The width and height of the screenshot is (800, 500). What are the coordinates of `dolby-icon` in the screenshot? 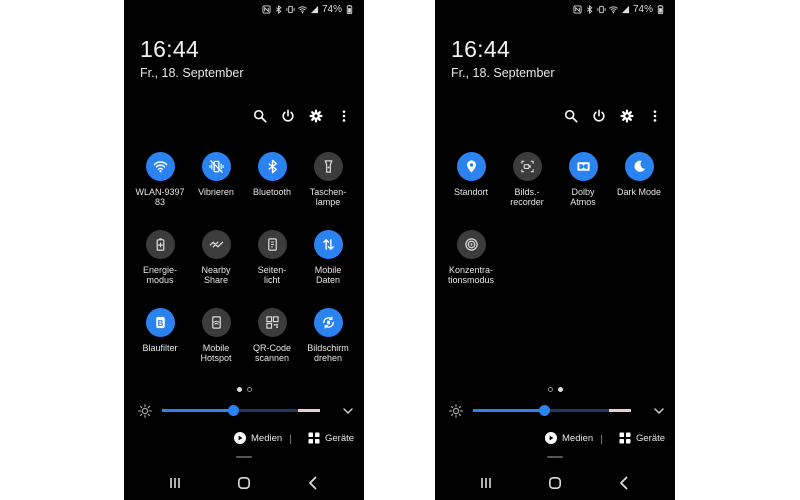 It's located at (583, 166).